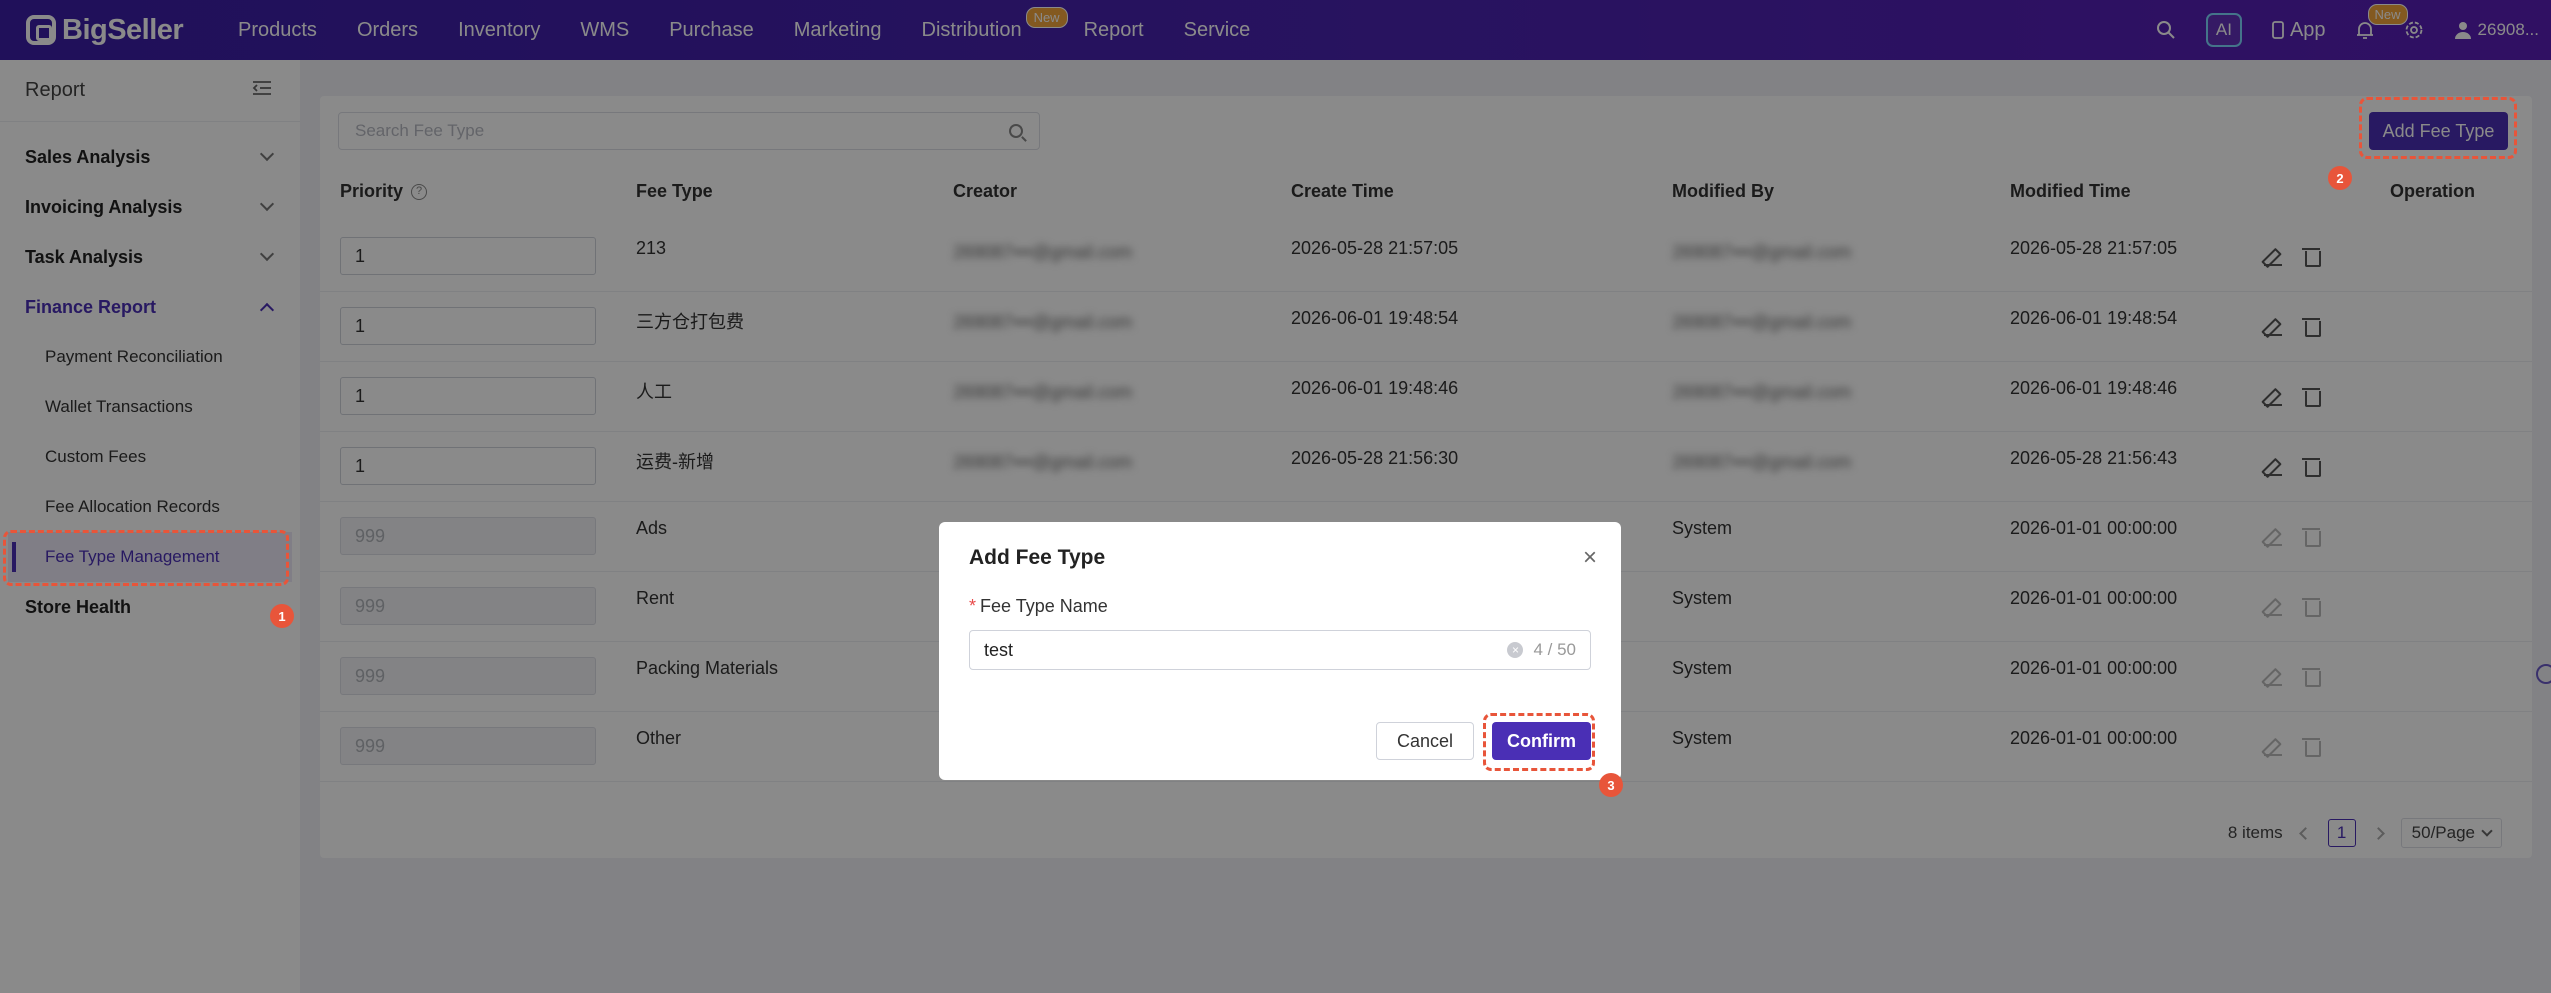  Describe the element at coordinates (1539, 742) in the screenshot. I see `highlight-confirm` at that location.